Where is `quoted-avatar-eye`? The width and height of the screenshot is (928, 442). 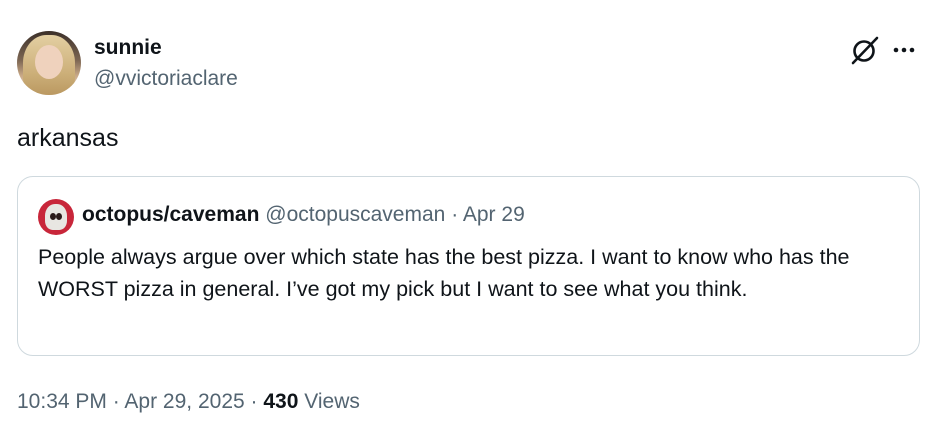 quoted-avatar-eye is located at coordinates (59, 216).